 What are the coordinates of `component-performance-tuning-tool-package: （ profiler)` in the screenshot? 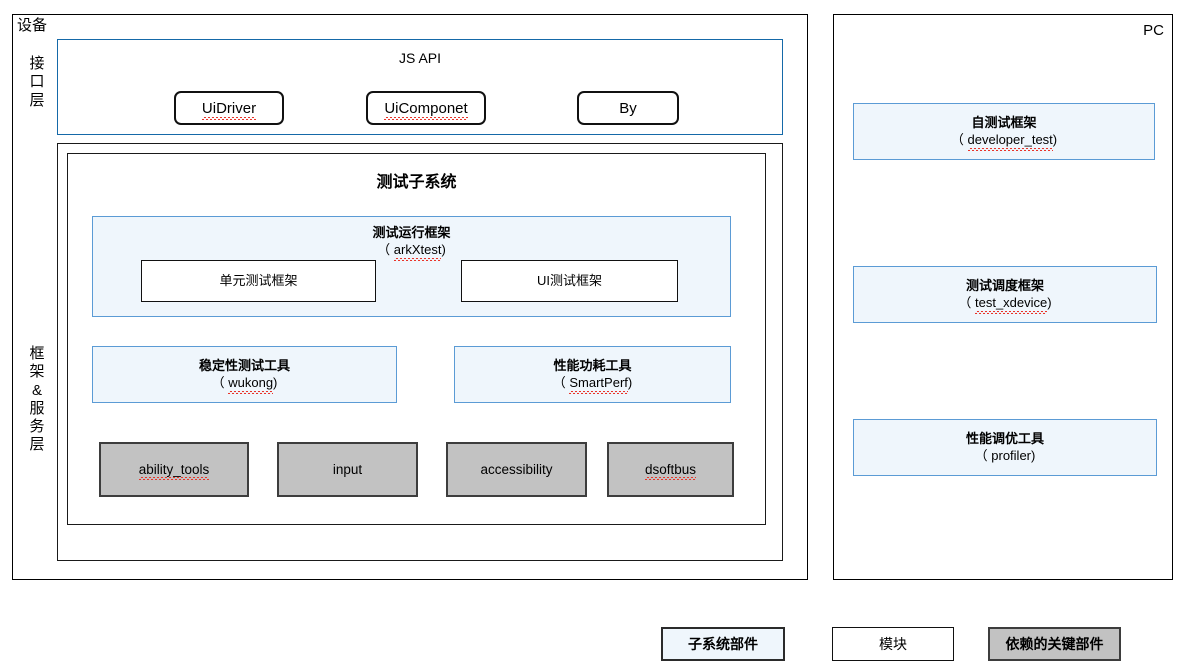 It's located at (1005, 455).